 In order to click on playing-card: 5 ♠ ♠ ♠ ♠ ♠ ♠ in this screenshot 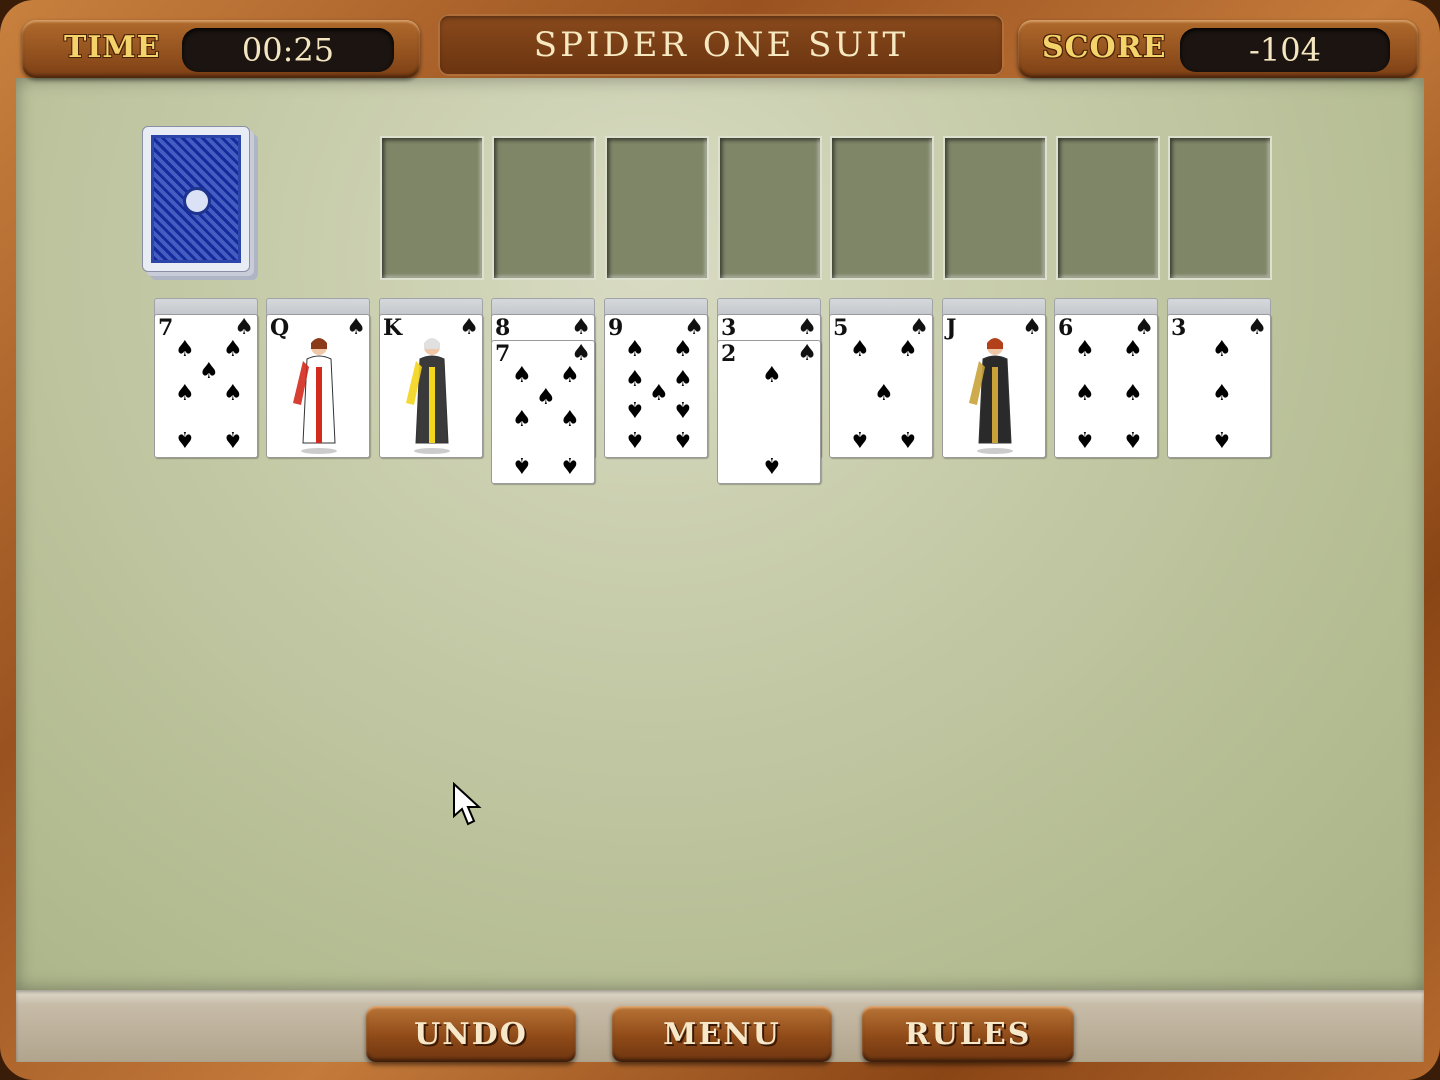, I will do `click(881, 386)`.